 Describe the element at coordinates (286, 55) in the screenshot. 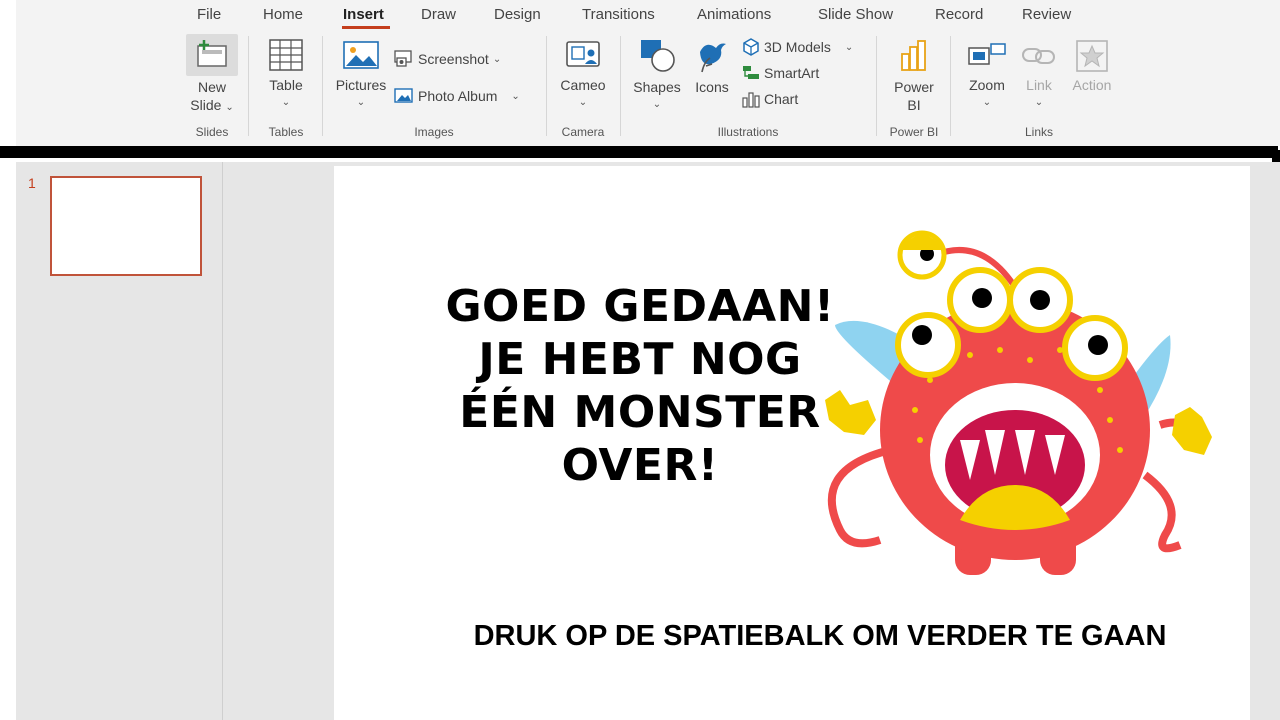

I see `table-icon` at that location.